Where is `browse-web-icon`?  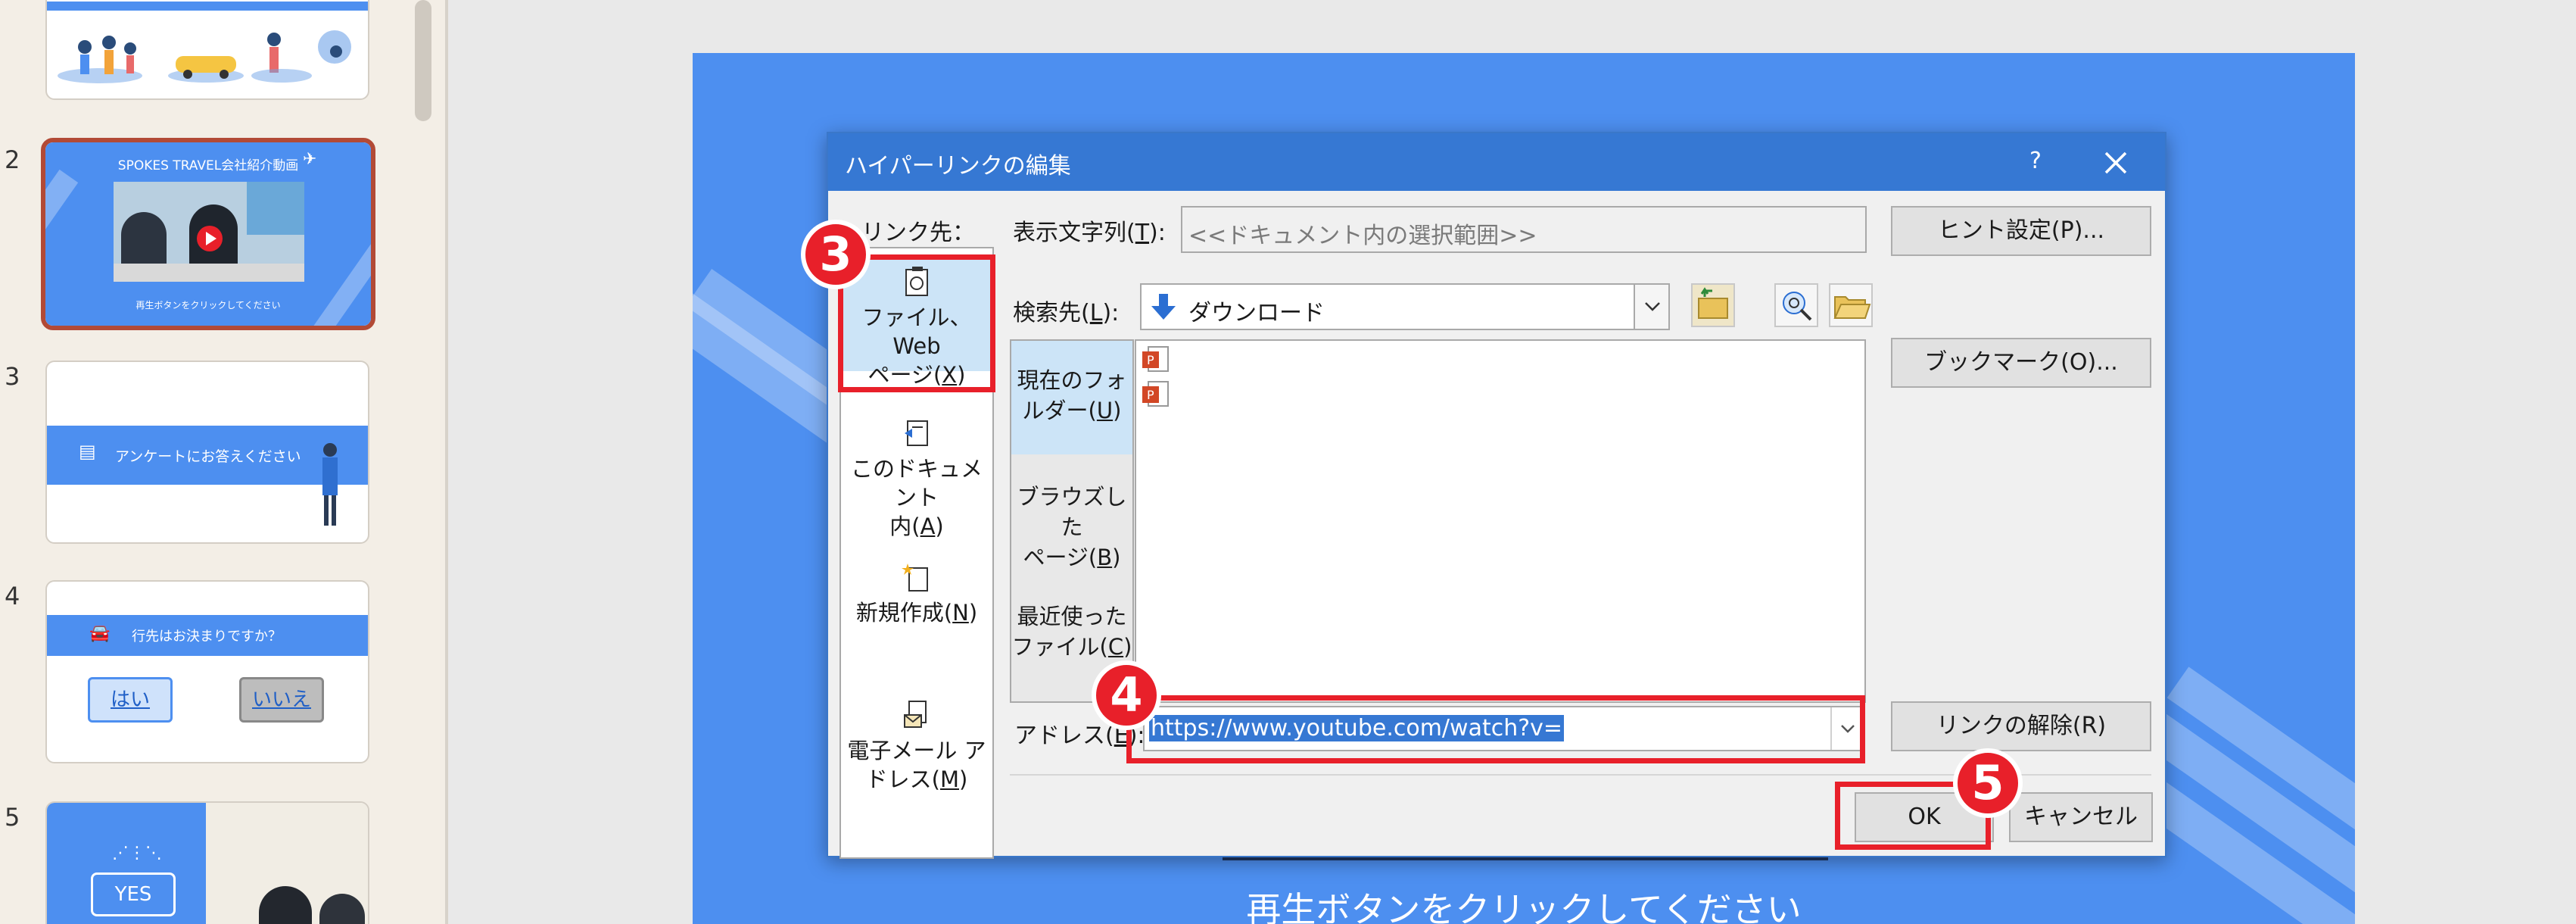 browse-web-icon is located at coordinates (1797, 306).